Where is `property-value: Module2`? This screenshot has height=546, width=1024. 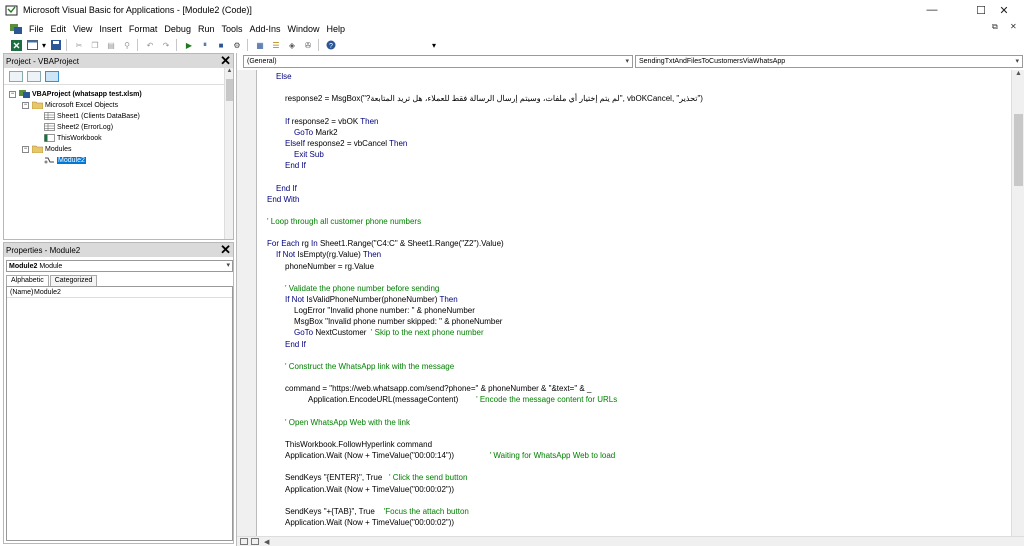 property-value: Module2 is located at coordinates (47, 292).